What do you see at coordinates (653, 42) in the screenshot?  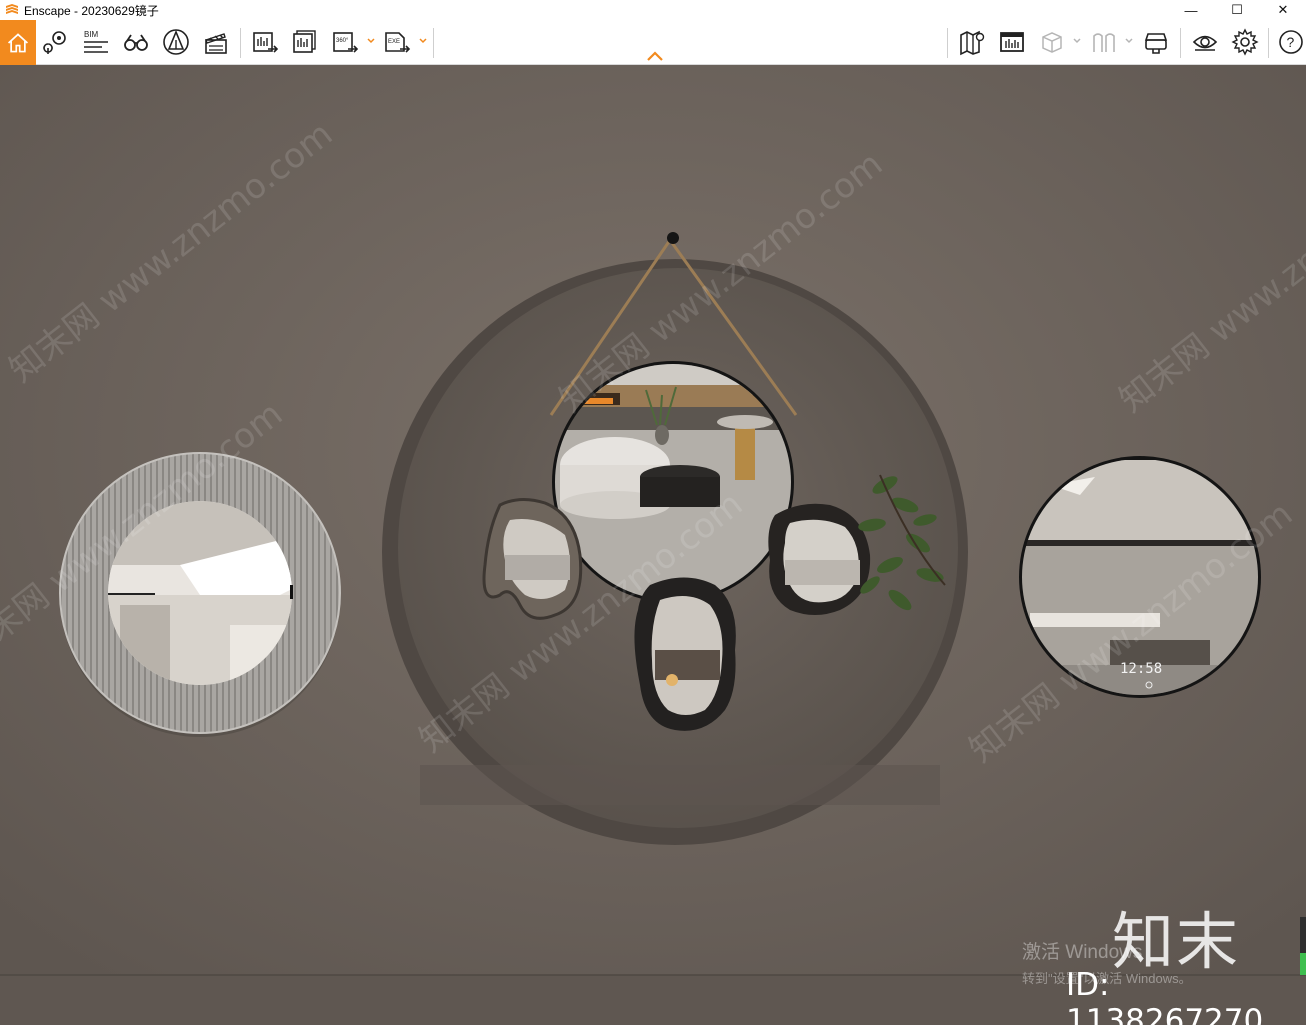 I see `main-toolbar: BIM 360° EXE ?` at bounding box center [653, 42].